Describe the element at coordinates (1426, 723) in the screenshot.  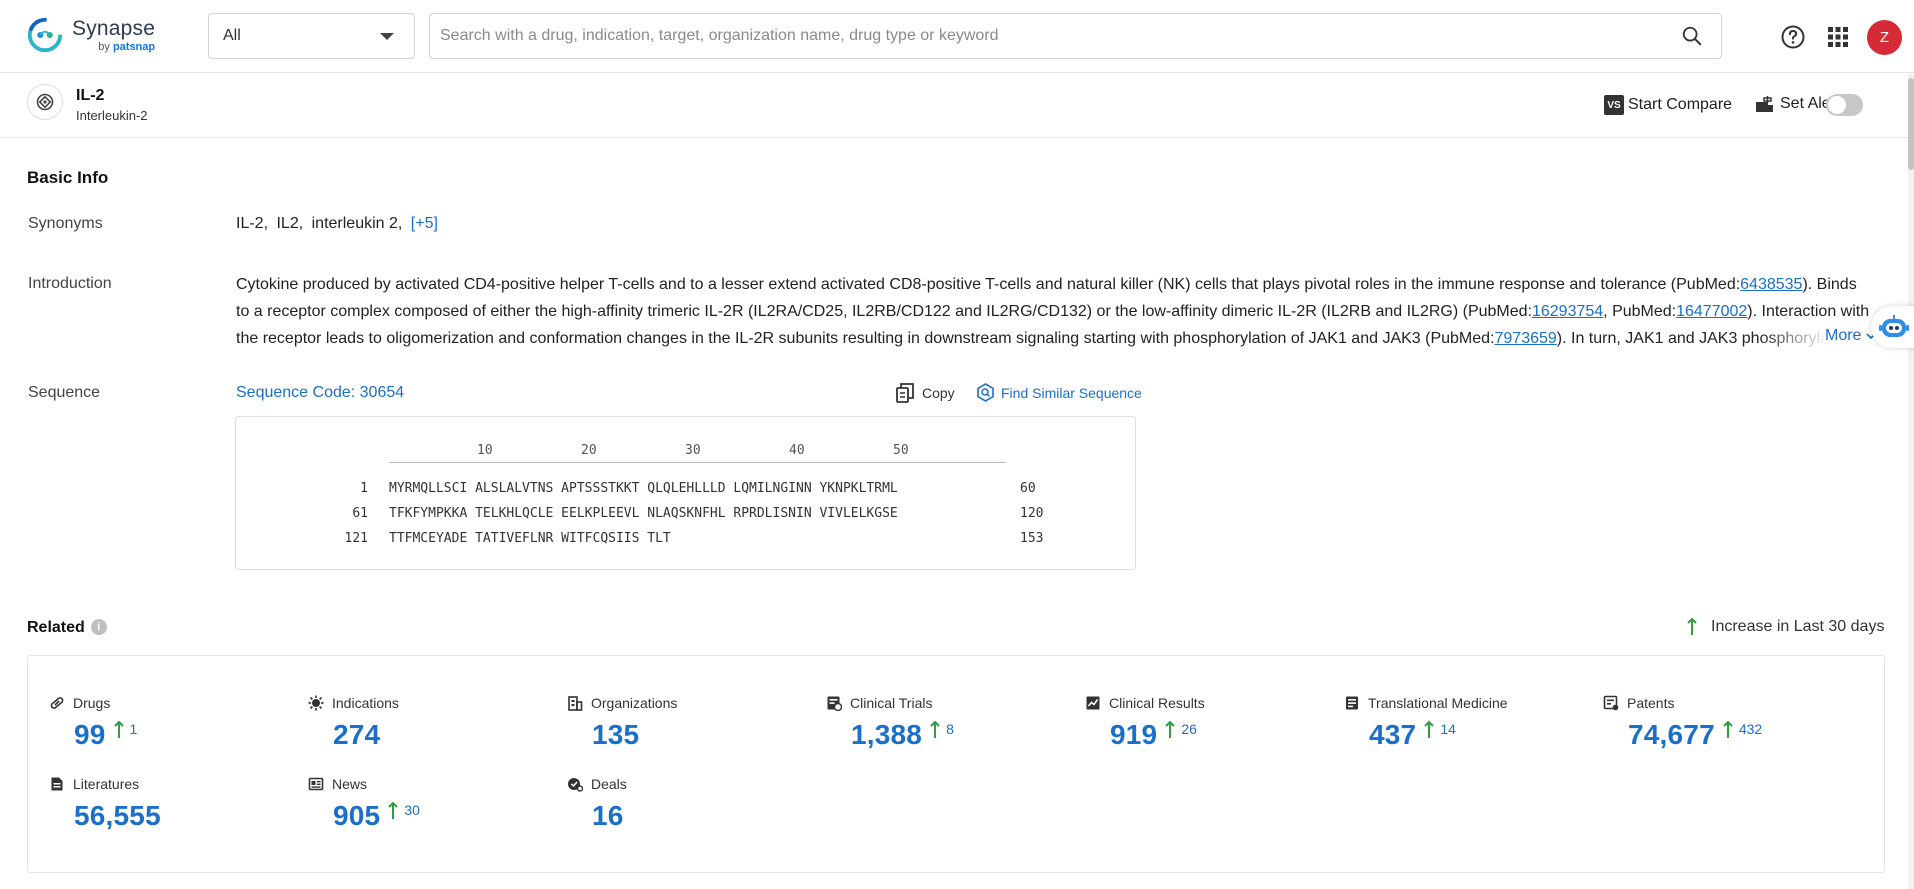
I see `stat-translational-medicine: Translational Medicine 437 14` at that location.